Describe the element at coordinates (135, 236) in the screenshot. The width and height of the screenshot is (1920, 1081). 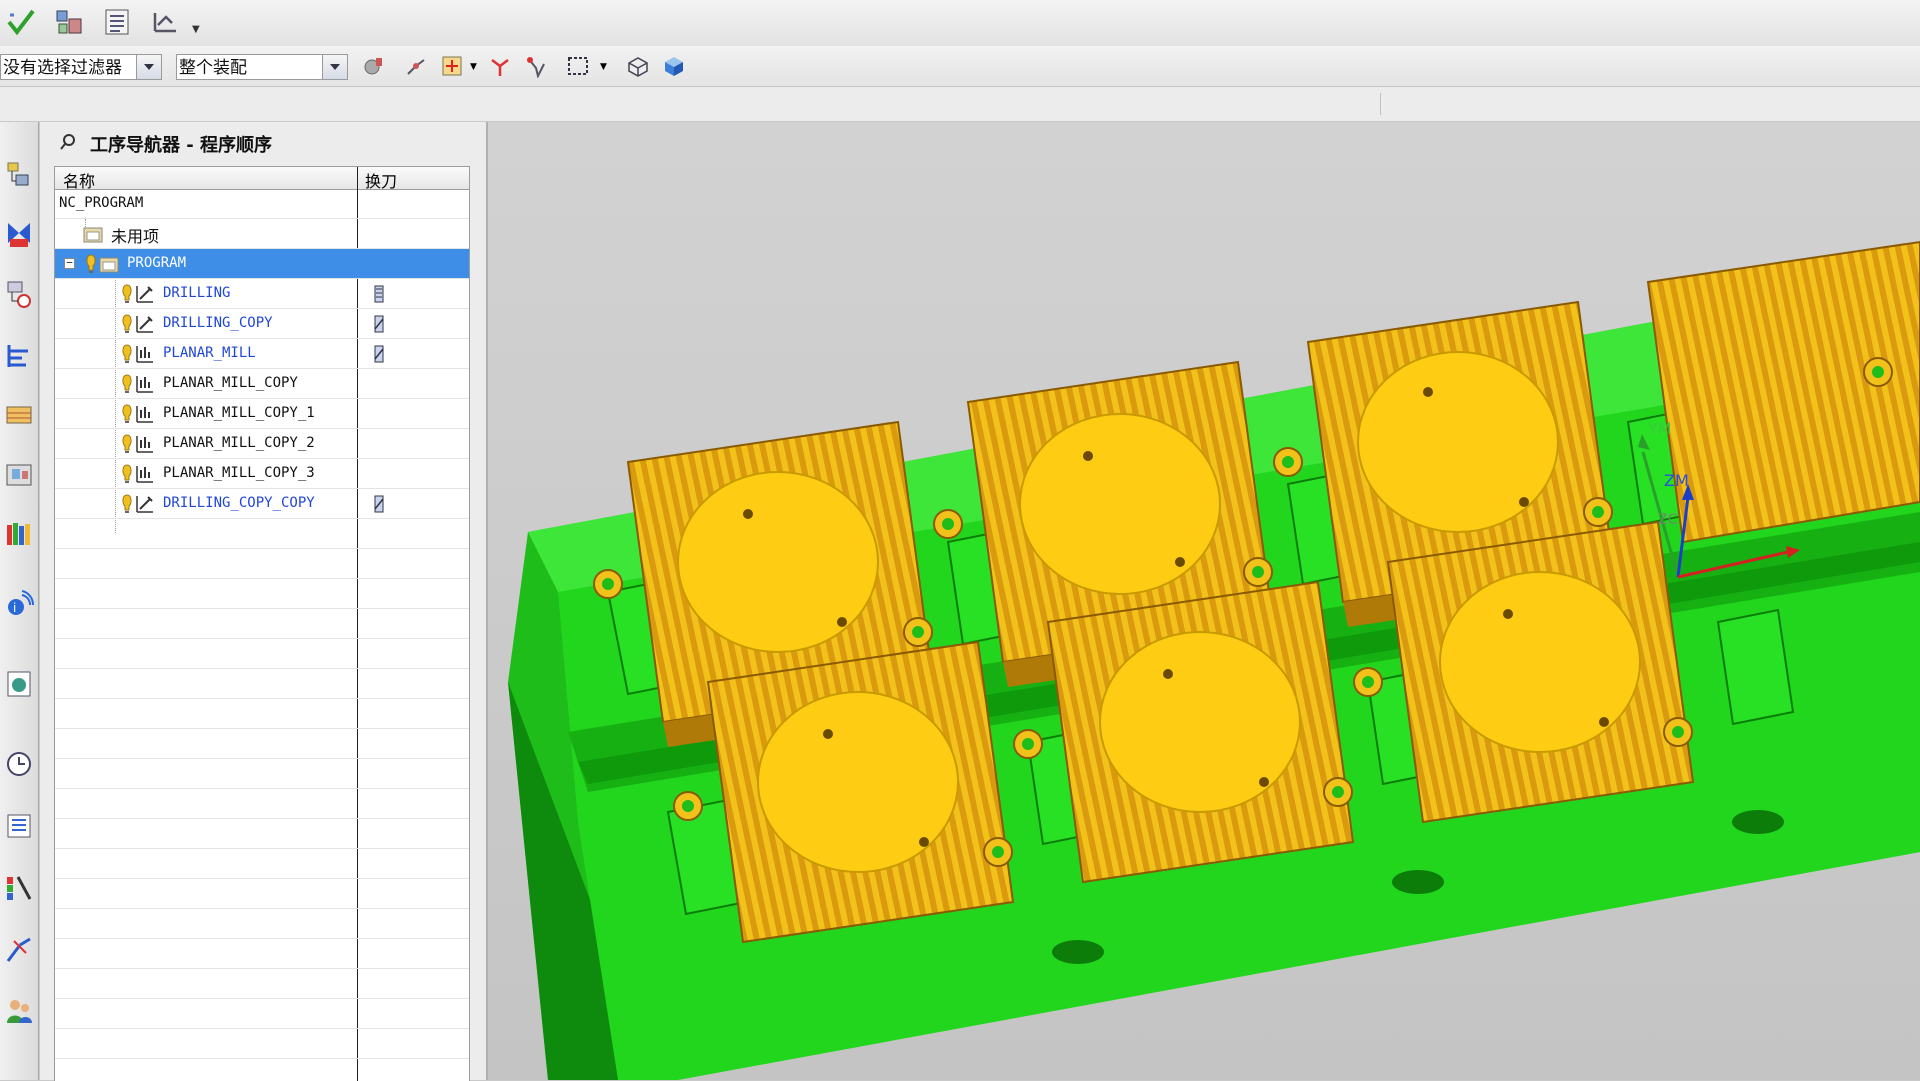
I see `tree-row-label: 未用项` at that location.